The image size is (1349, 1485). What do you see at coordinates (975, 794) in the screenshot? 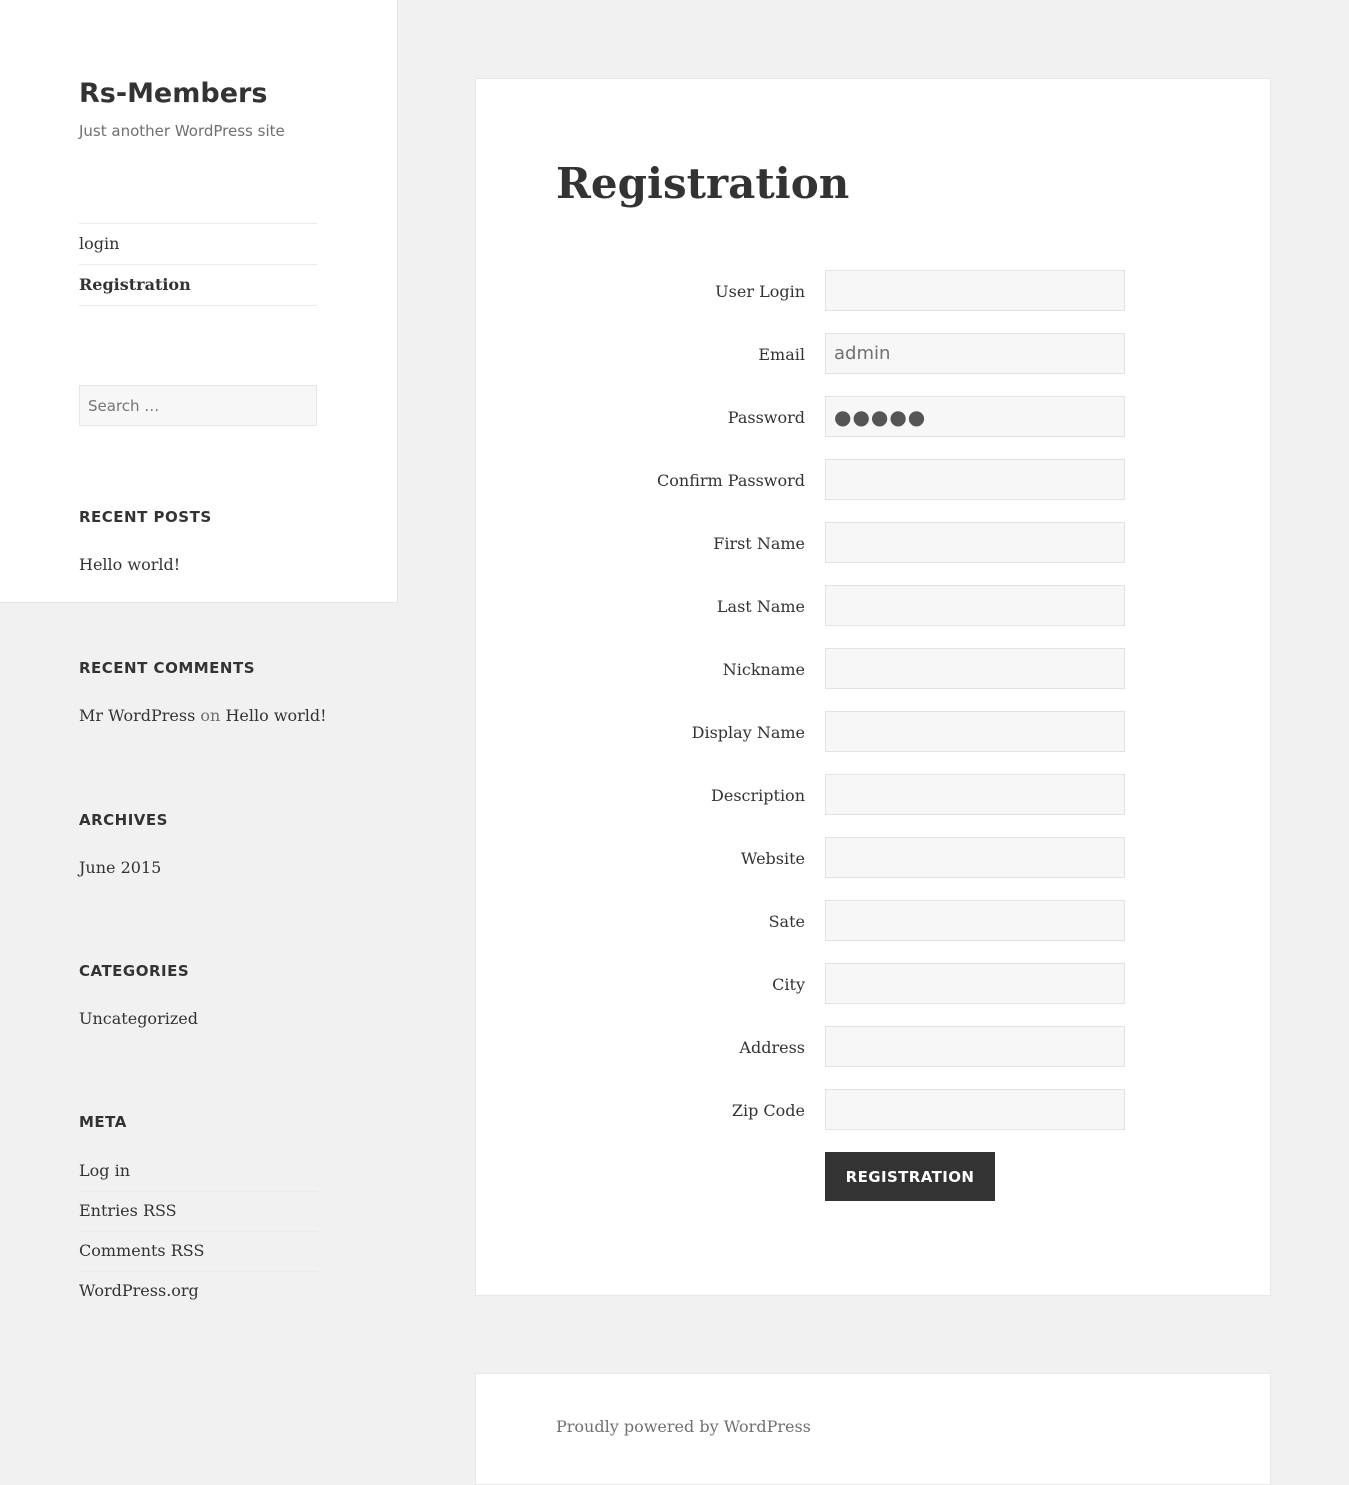
I see `description-input` at bounding box center [975, 794].